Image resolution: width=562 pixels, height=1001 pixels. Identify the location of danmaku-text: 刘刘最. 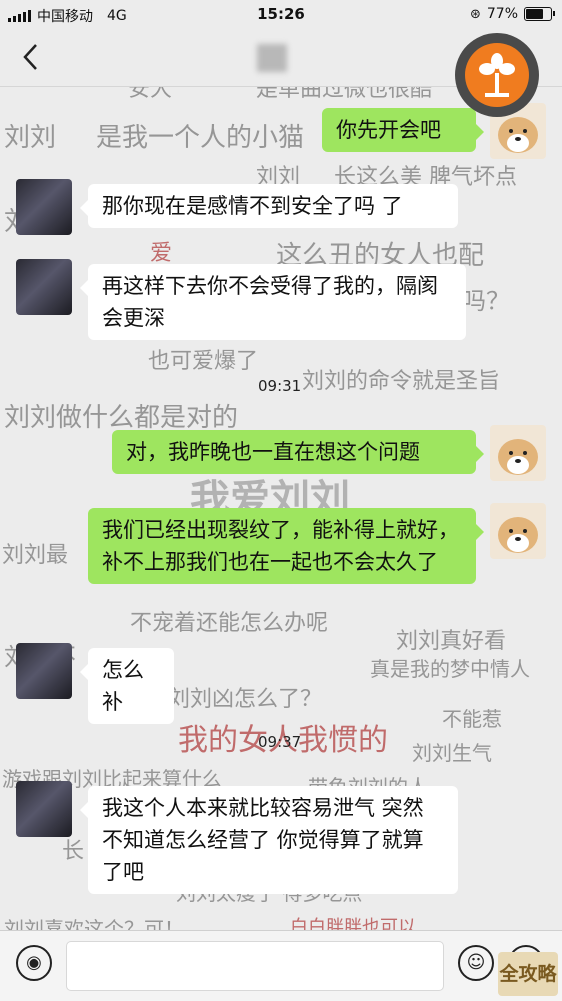
(35, 555).